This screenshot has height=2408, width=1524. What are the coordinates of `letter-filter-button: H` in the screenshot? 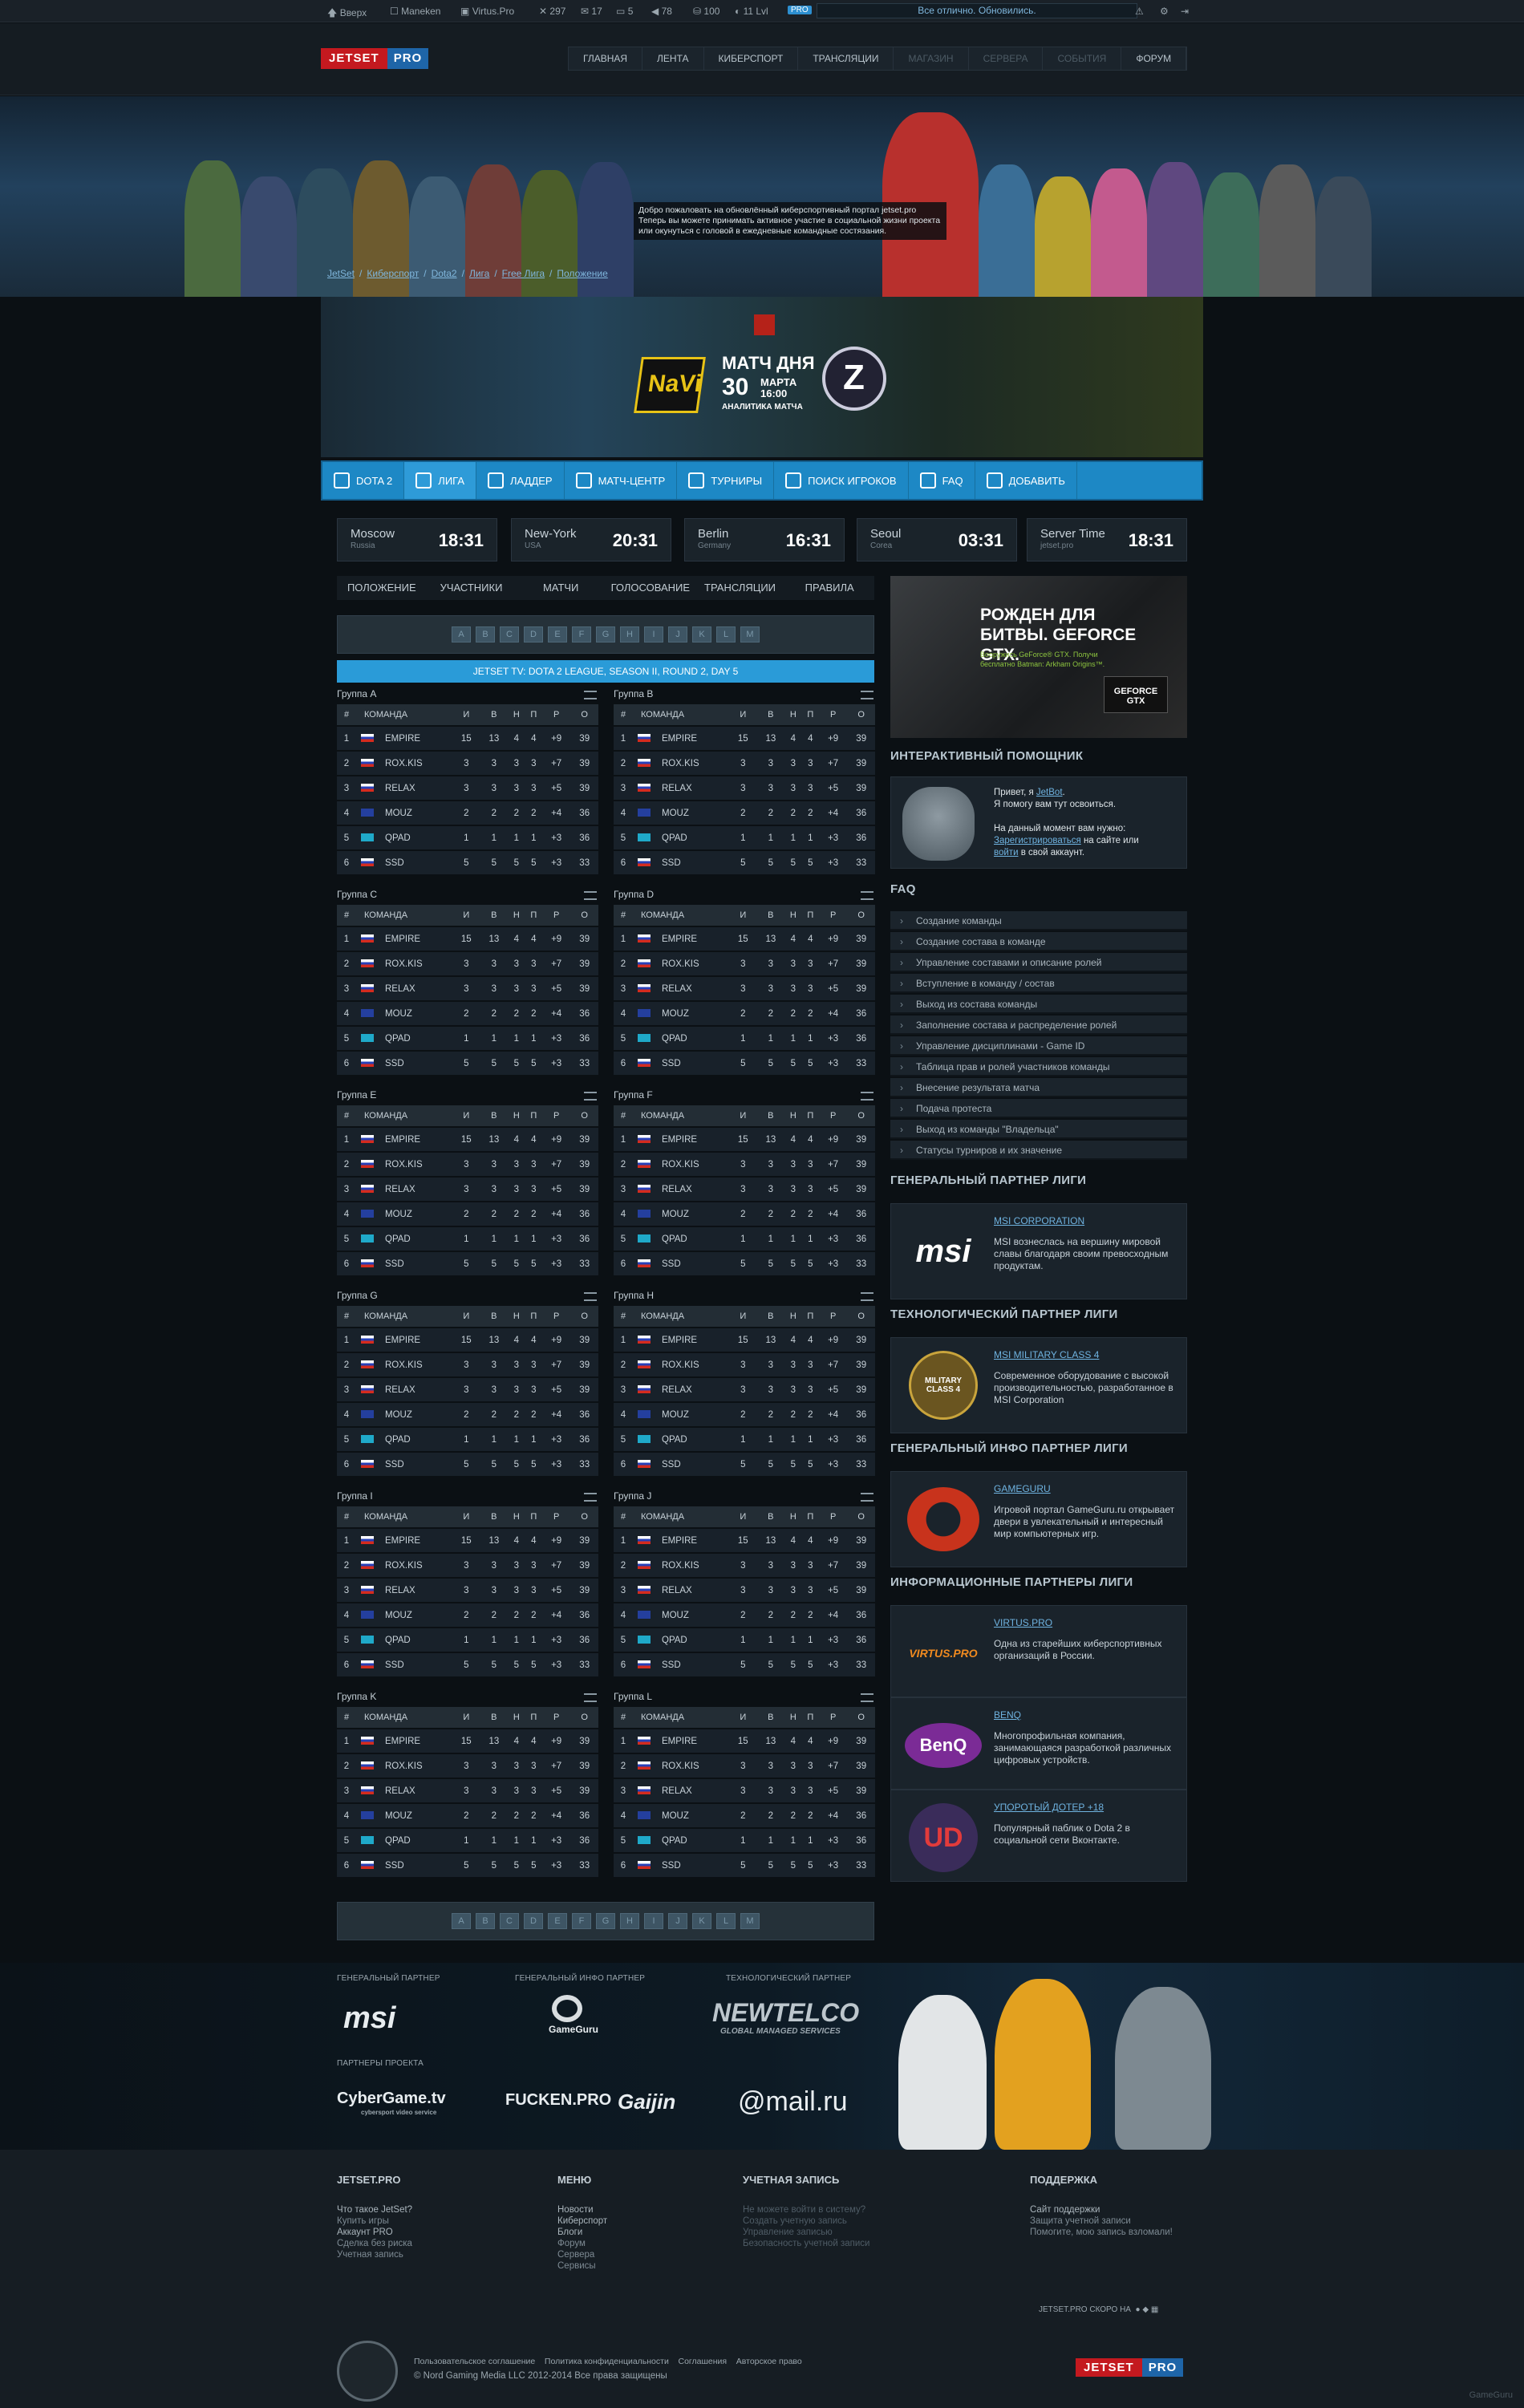 It's located at (630, 1921).